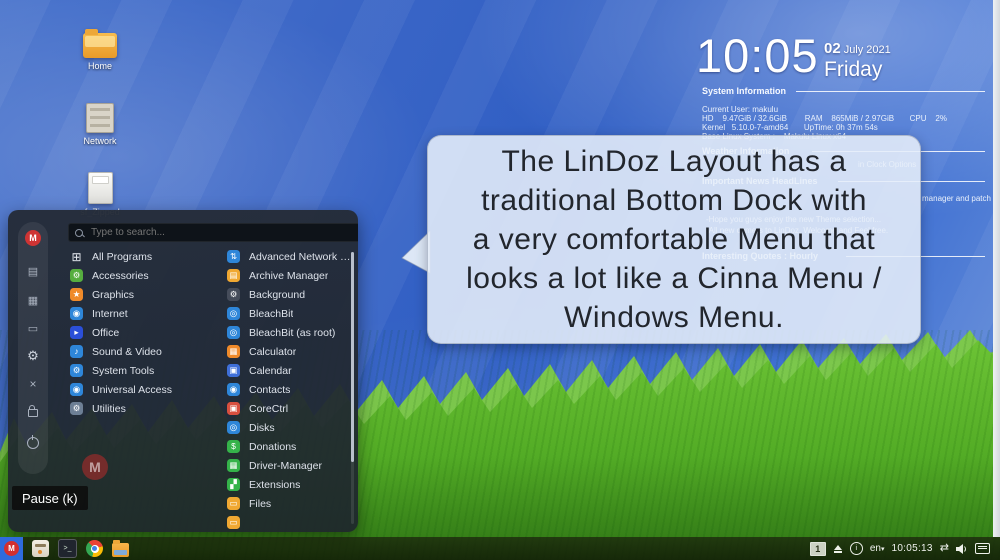 This screenshot has height=560, width=1000. Describe the element at coordinates (856, 548) in the screenshot. I see `info-icon: i` at that location.